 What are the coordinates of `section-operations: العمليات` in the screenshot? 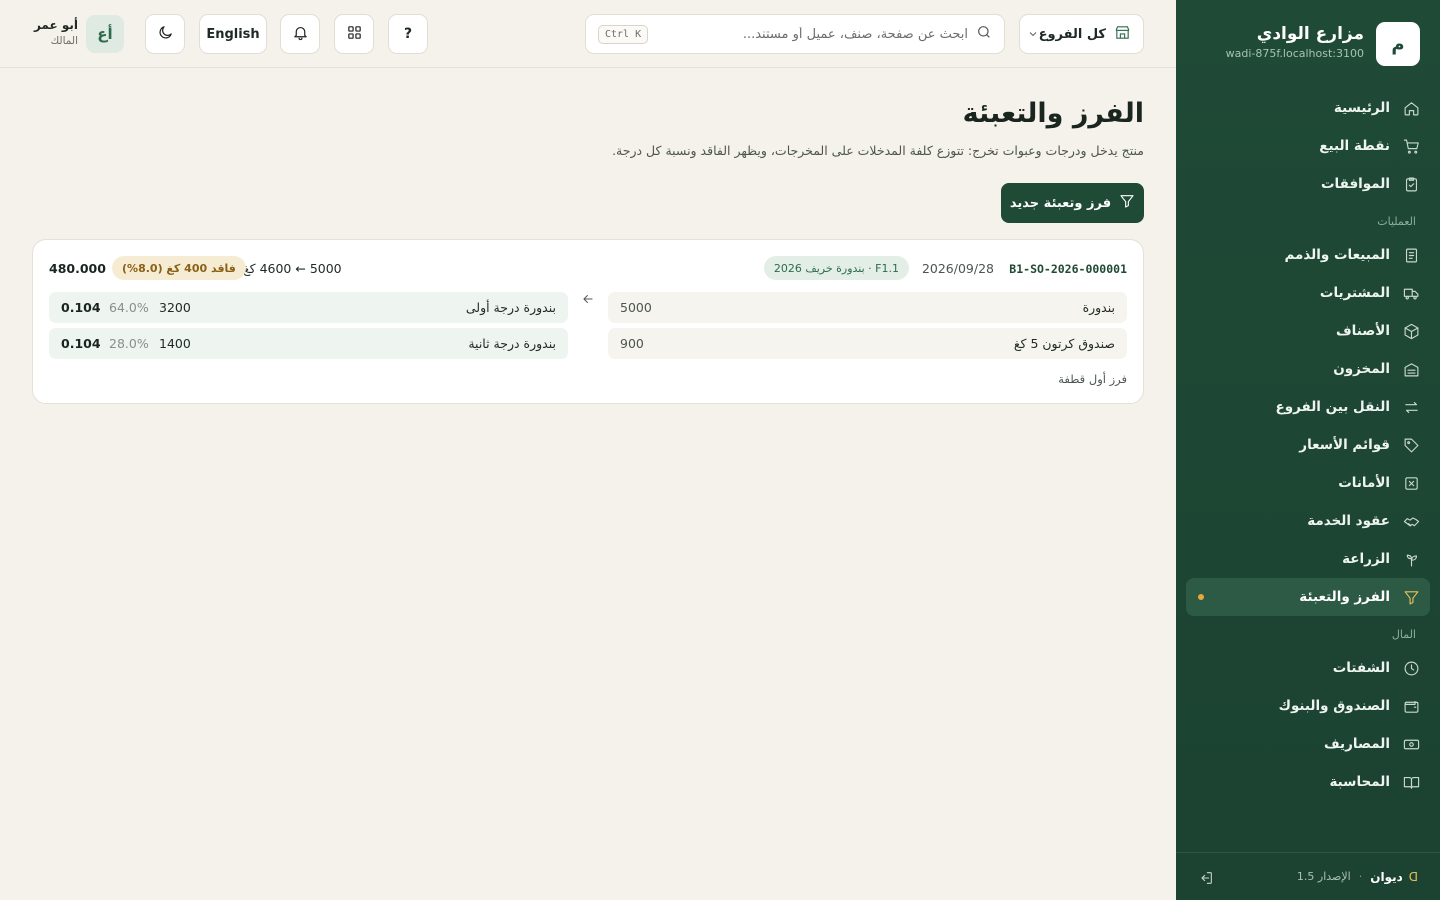 It's located at (1396, 221).